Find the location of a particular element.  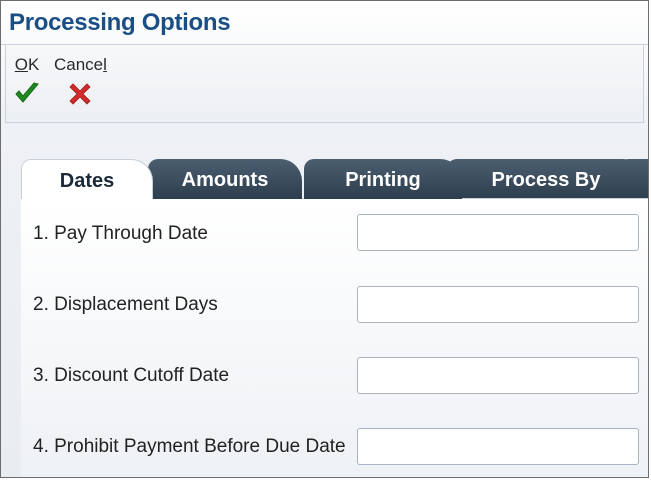

checkmark-icon is located at coordinates (27, 92).